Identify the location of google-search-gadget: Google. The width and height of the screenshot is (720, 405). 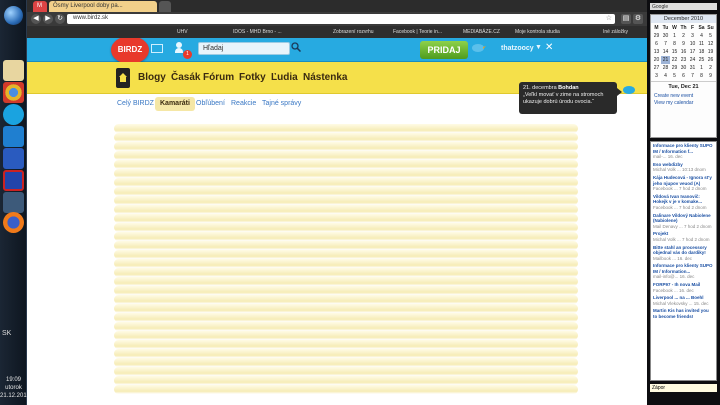
(683, 6).